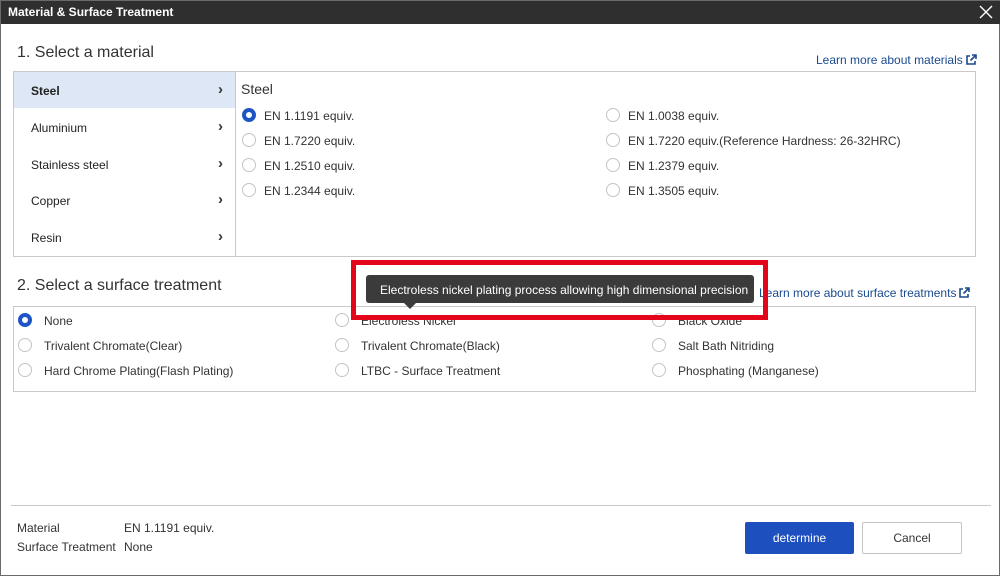 The image size is (1000, 576). What do you see at coordinates (889, 60) in the screenshot?
I see `learn-more-materials-label: Learn more about materials` at bounding box center [889, 60].